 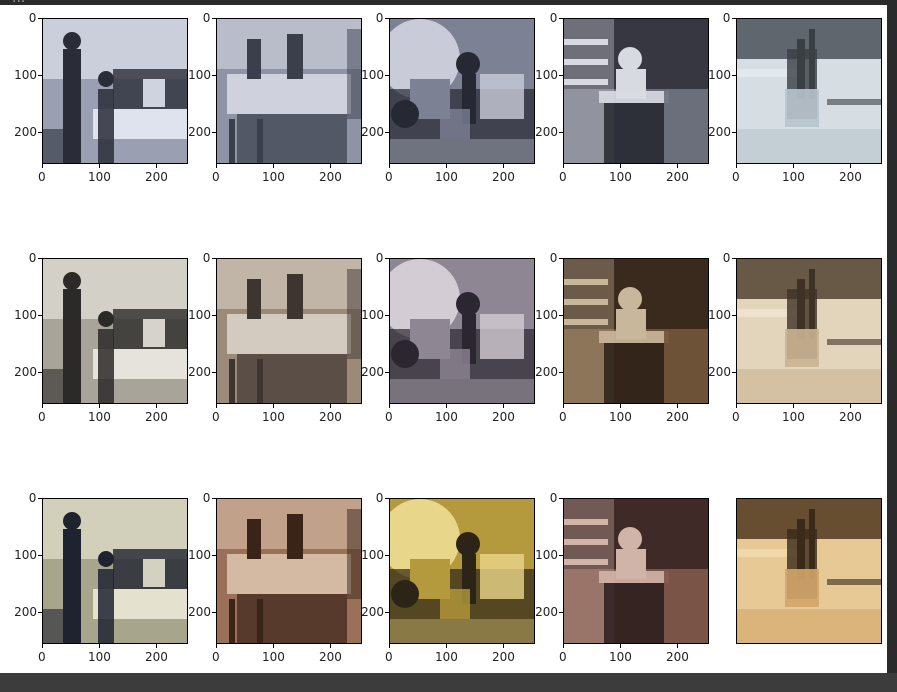 What do you see at coordinates (892, 346) in the screenshot?
I see `right-scroll-edge` at bounding box center [892, 346].